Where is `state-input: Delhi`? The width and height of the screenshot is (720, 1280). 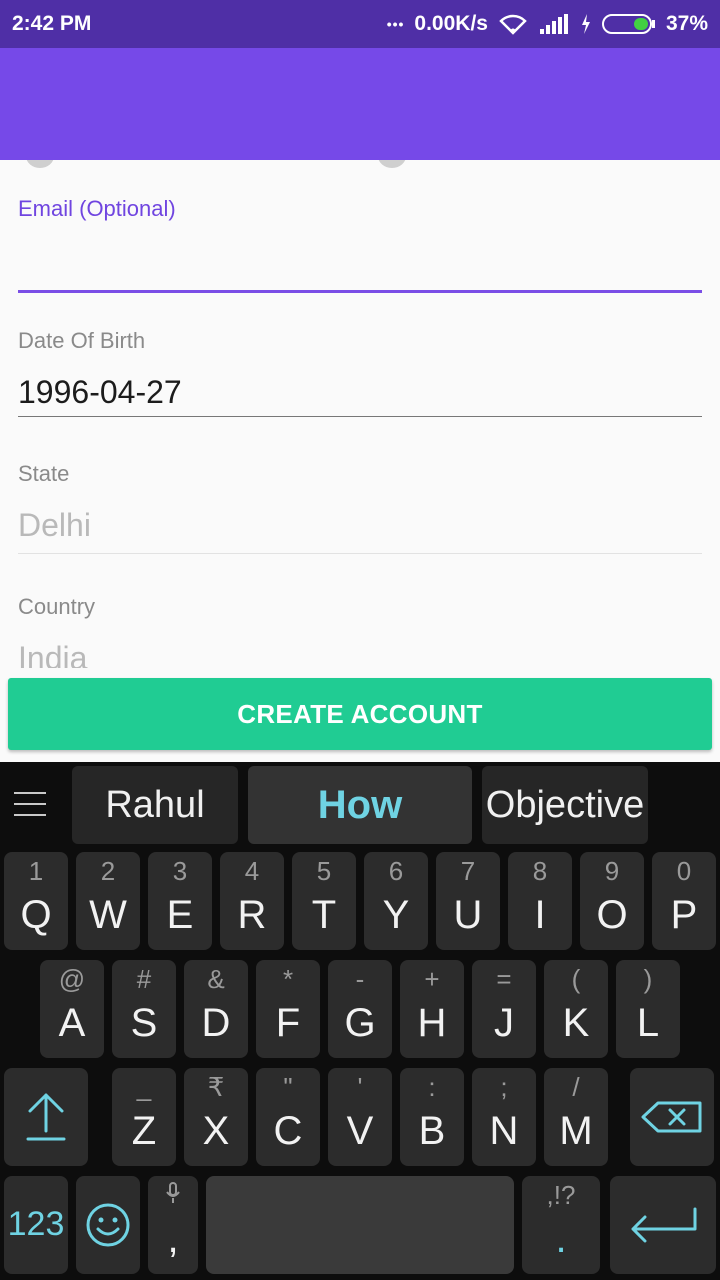 state-input: Delhi is located at coordinates (54, 525).